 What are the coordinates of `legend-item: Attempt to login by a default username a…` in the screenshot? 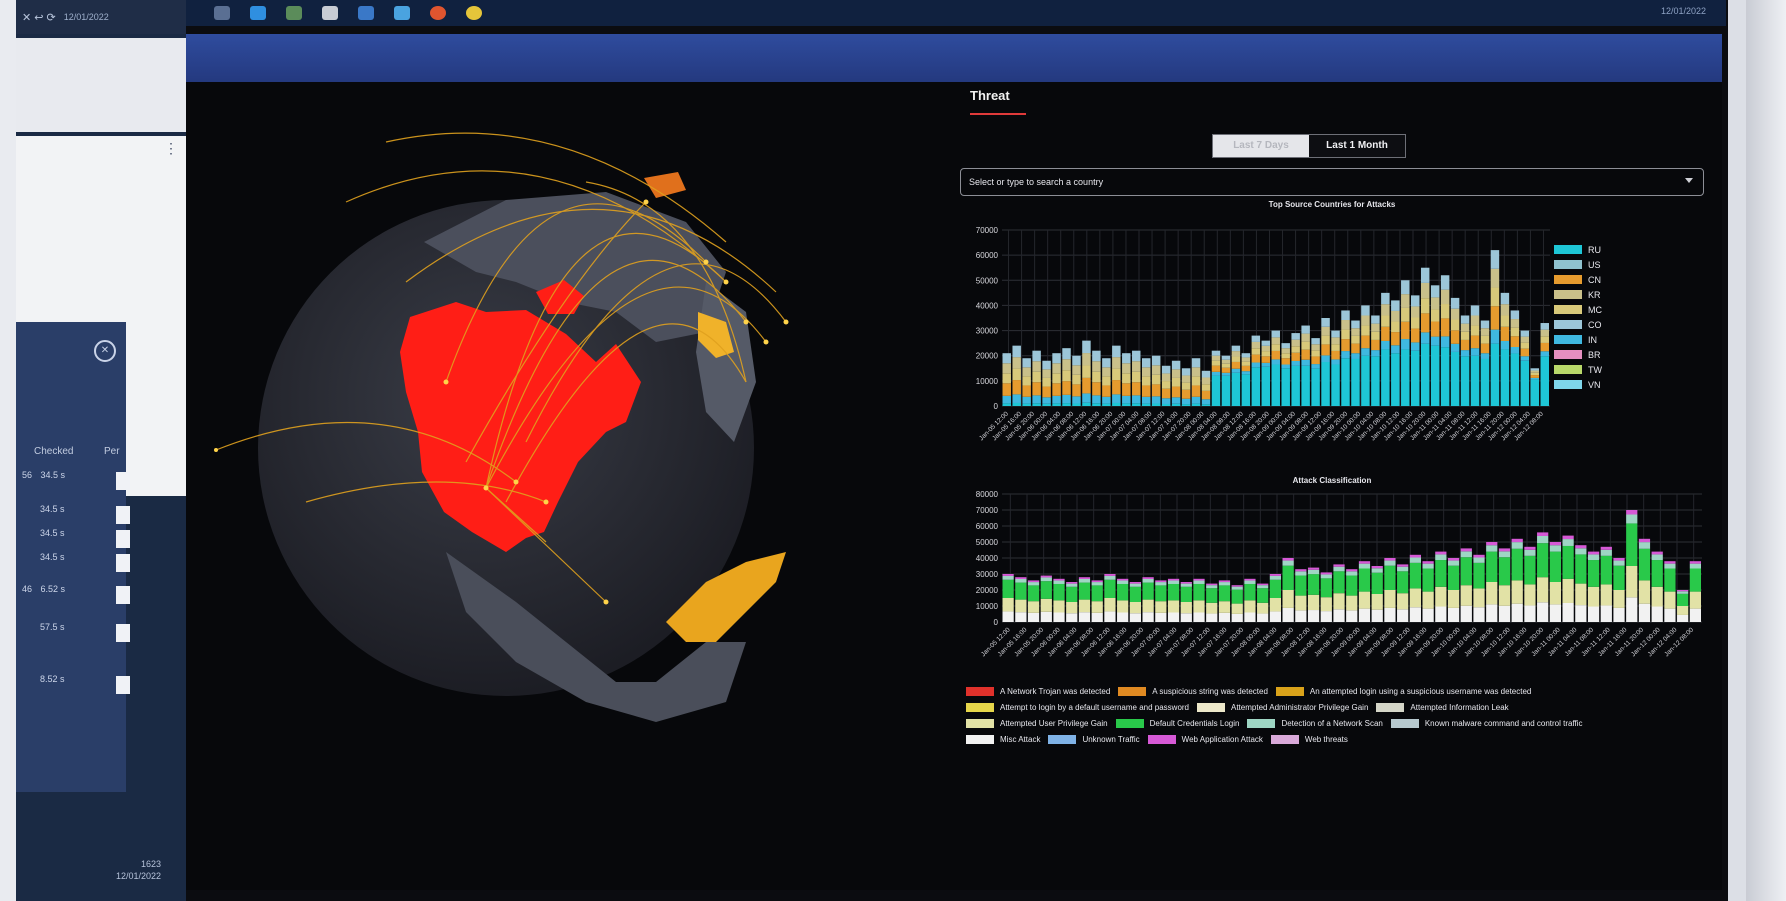 It's located at (1077, 707).